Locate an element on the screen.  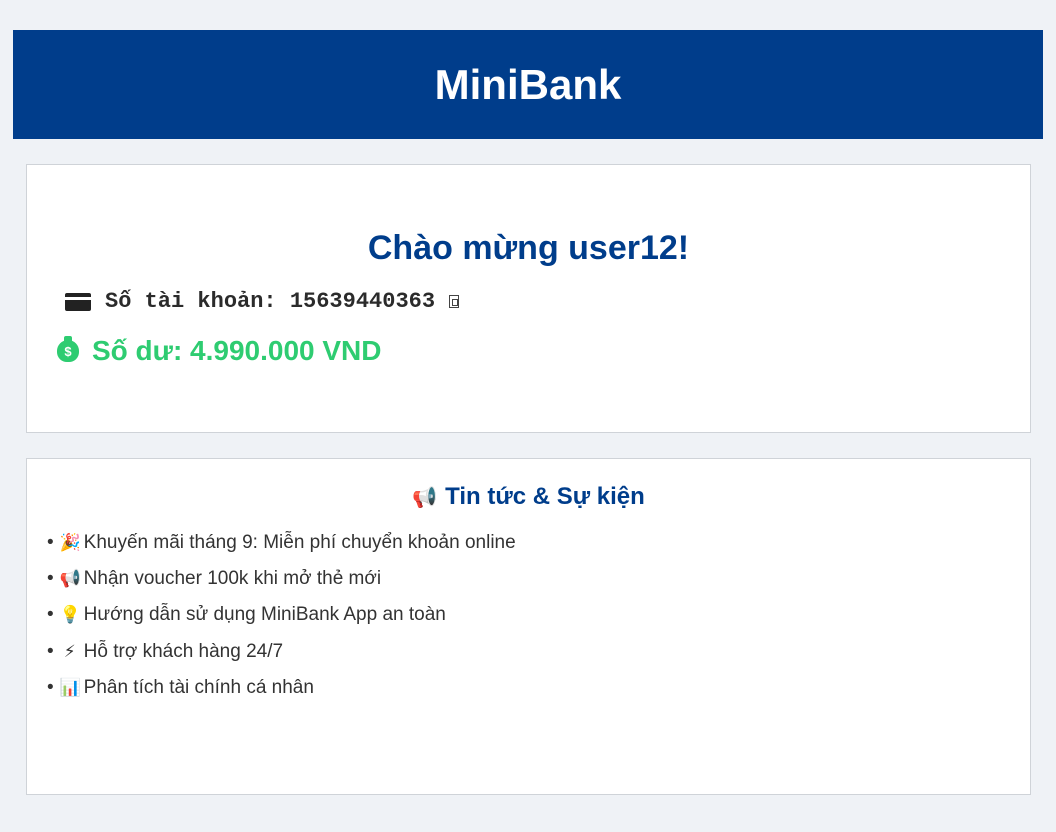
lightbulb-icon: 💡 is located at coordinates (70, 615).